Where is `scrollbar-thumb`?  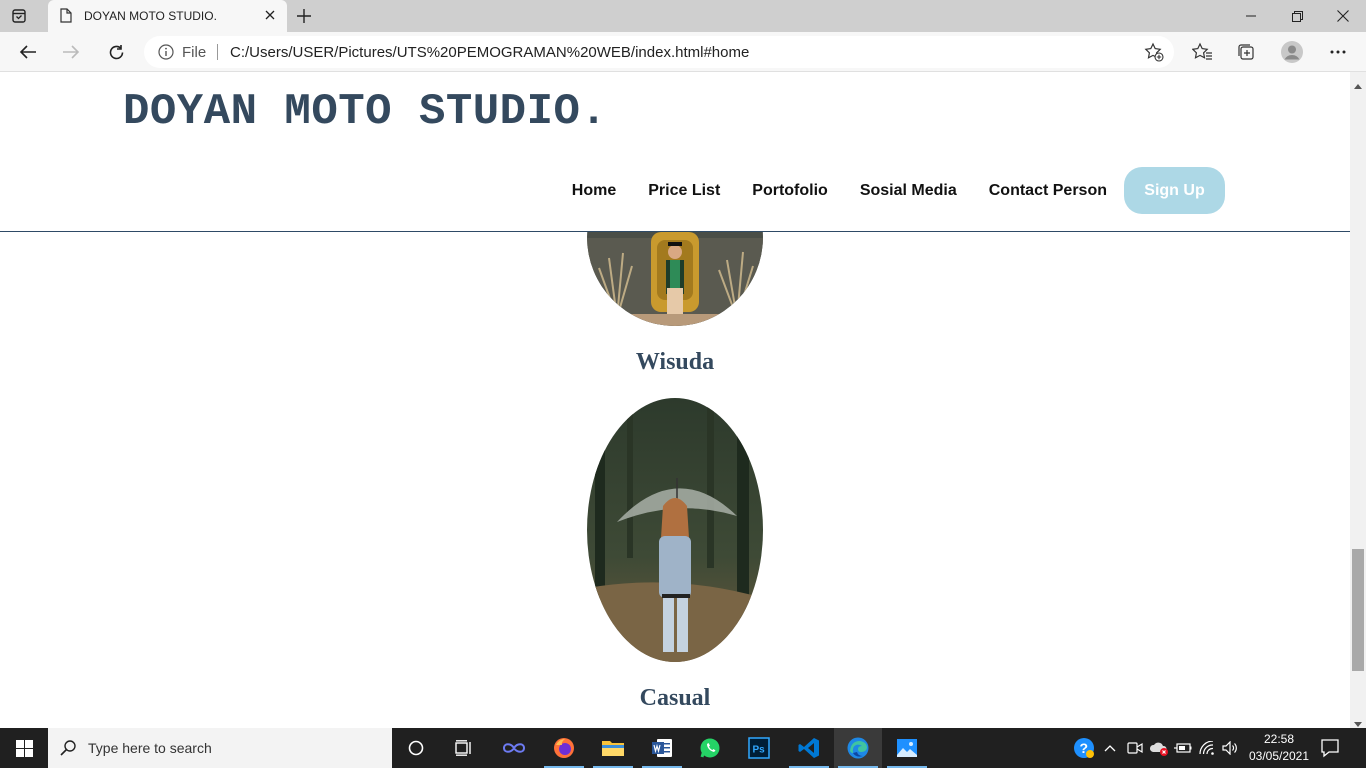
scrollbar-thumb is located at coordinates (1358, 610).